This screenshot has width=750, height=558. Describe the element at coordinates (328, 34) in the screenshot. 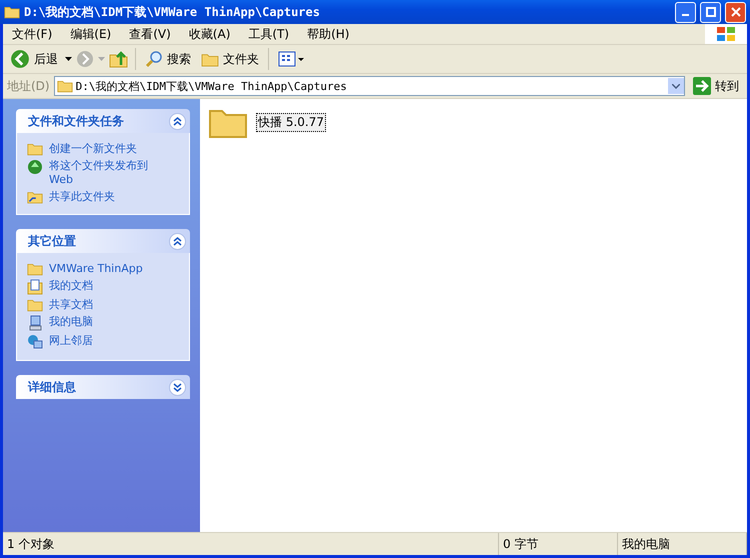

I see `menu-item: 帮助(H)` at that location.